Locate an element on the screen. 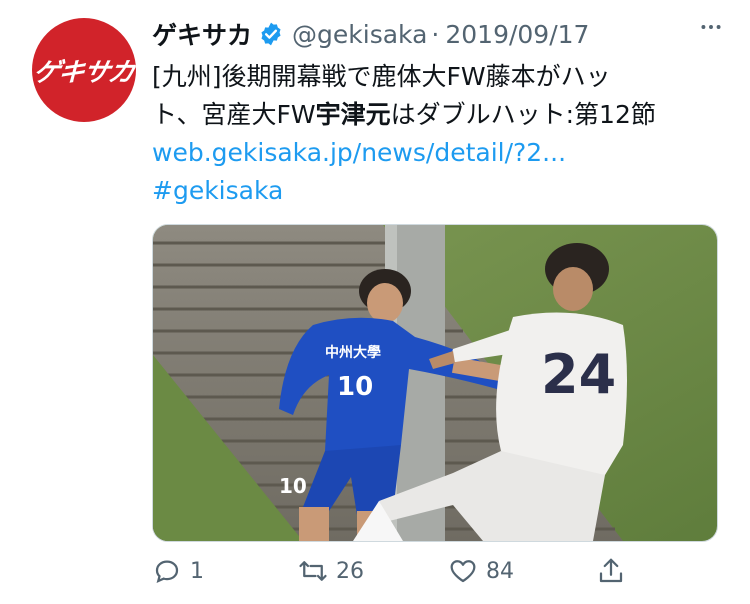 This screenshot has width=750, height=604. tweet-text-line-2-post: はダブルハット:第12節 is located at coordinates (523, 114).